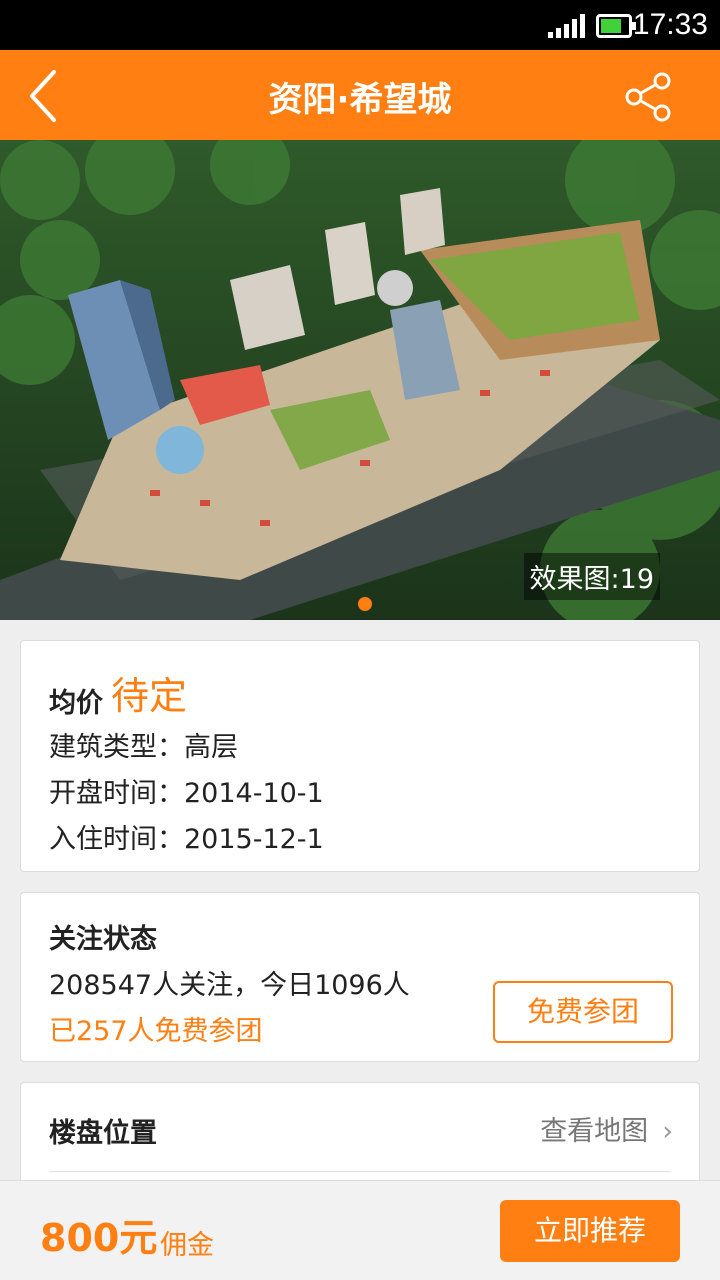  What do you see at coordinates (591, 576) in the screenshot?
I see `image-count-caption: 效果图:19` at bounding box center [591, 576].